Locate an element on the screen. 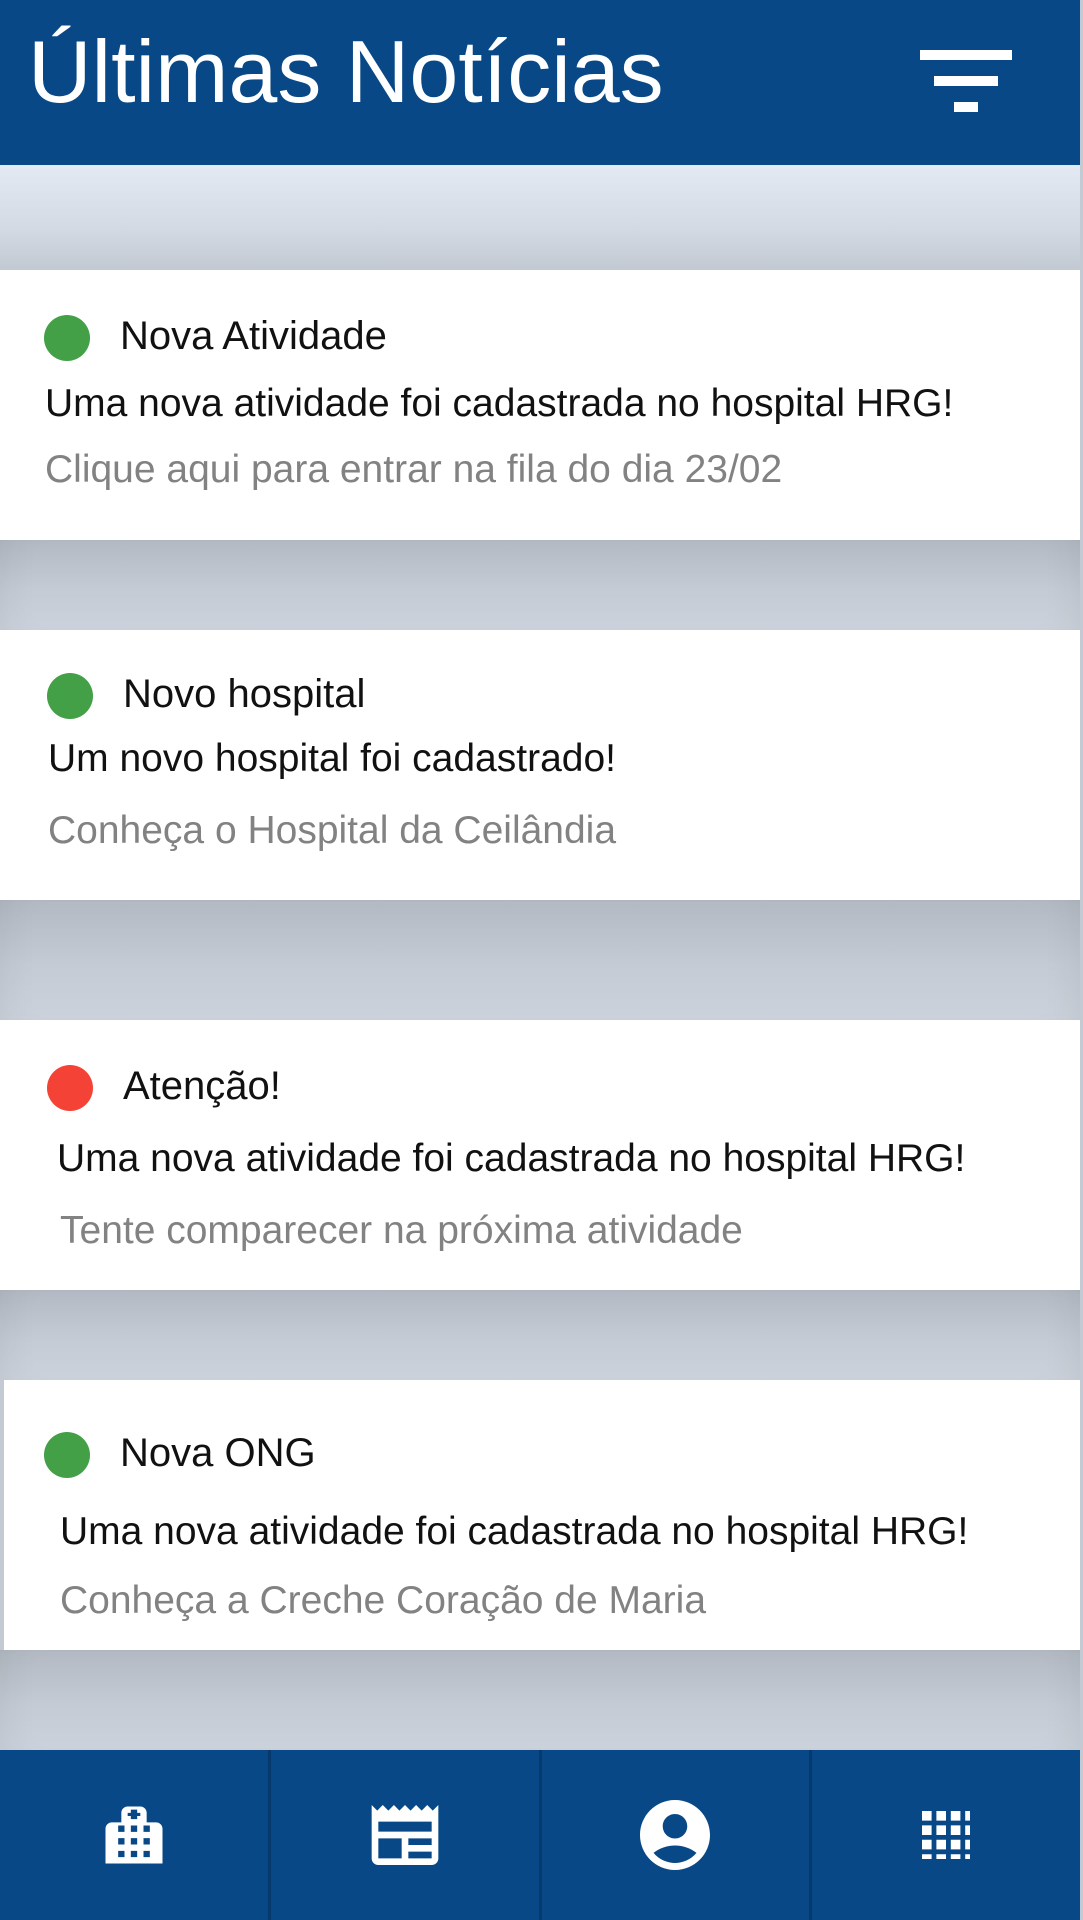  news-text: Um novo hospital foi cadastrado! is located at coordinates (332, 758).